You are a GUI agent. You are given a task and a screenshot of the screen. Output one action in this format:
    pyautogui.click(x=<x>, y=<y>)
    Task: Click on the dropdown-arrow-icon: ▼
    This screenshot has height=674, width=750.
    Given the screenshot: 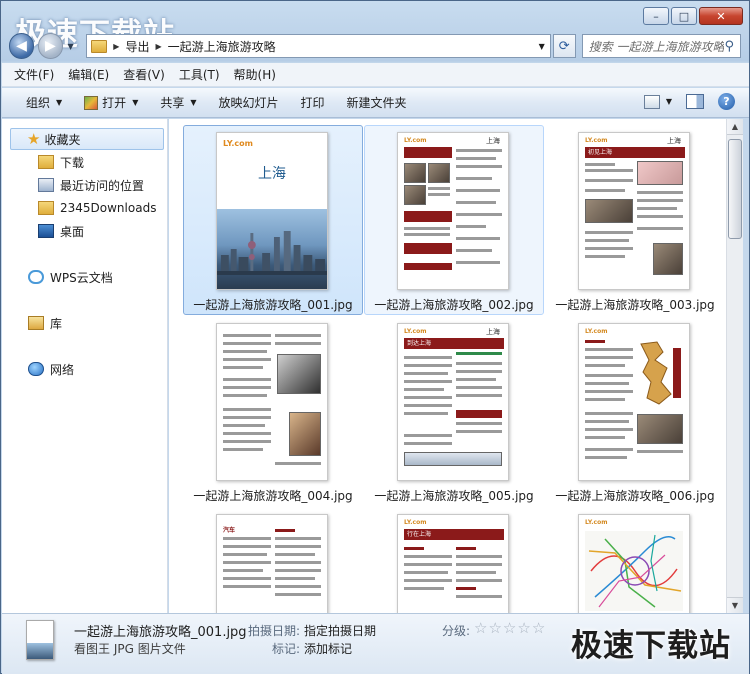 What is the action you would take?
    pyautogui.click(x=193, y=102)
    